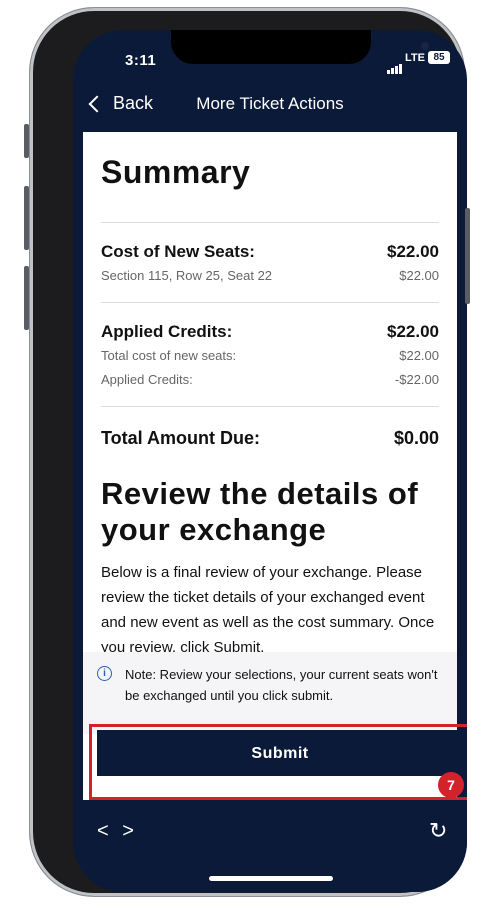 The width and height of the screenshot is (479, 905). What do you see at coordinates (280, 753) in the screenshot?
I see `submit-button: Submit` at bounding box center [280, 753].